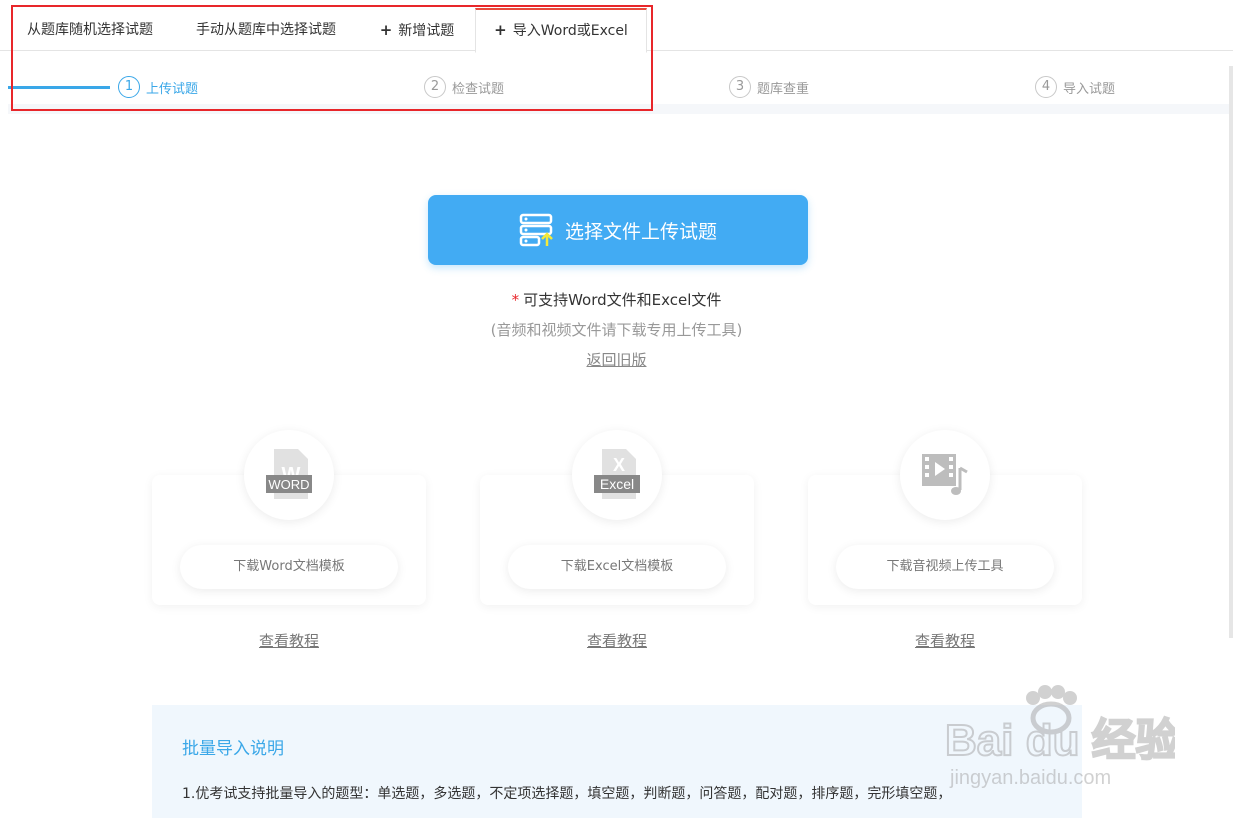  What do you see at coordinates (945, 567) in the screenshot?
I see `download-av-tool-button: 下载音视频上传工具` at bounding box center [945, 567].